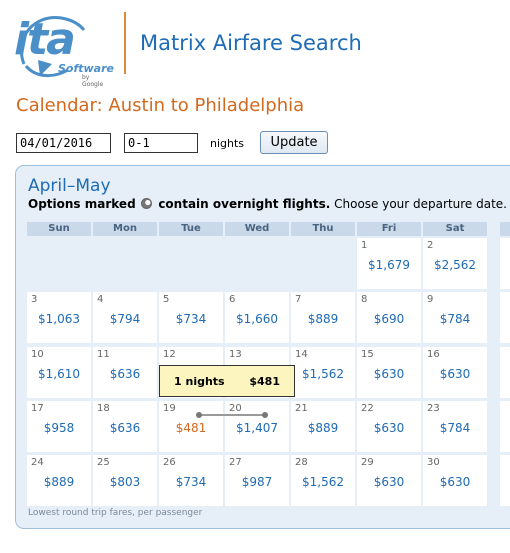 The width and height of the screenshot is (510, 553). Describe the element at coordinates (82, 204) in the screenshot. I see `overnight-note-bold: Options marked` at that location.